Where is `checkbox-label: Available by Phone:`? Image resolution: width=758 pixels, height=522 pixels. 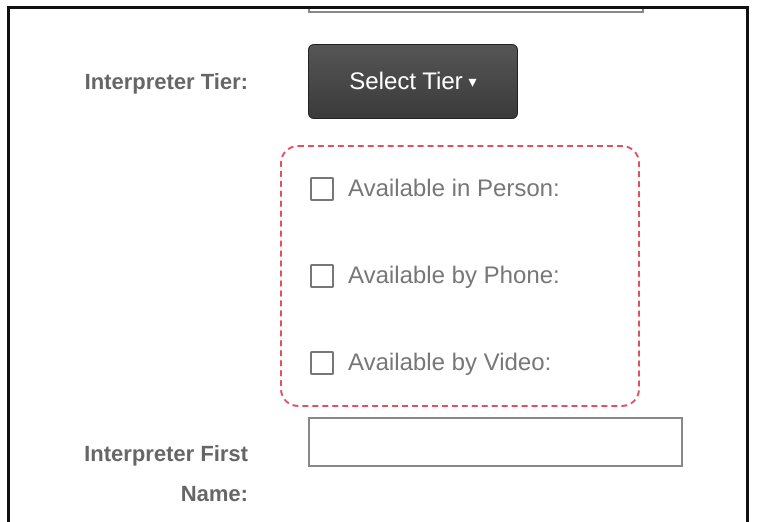 checkbox-label: Available by Phone: is located at coordinates (454, 276).